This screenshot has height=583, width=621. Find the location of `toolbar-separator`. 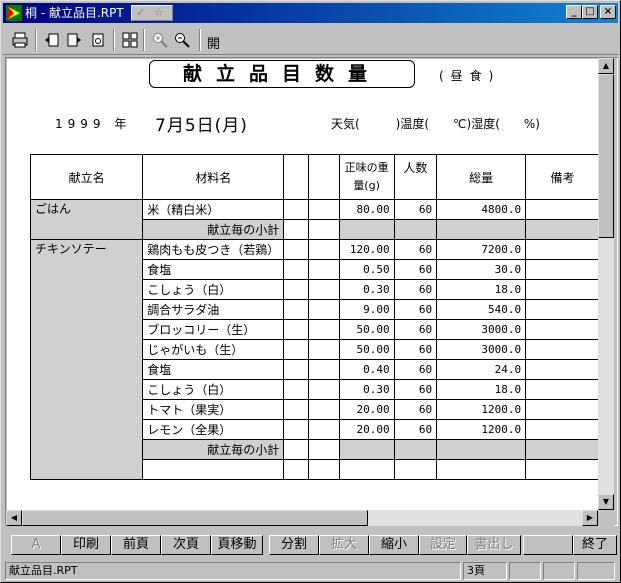

toolbar-separator is located at coordinates (144, 40).